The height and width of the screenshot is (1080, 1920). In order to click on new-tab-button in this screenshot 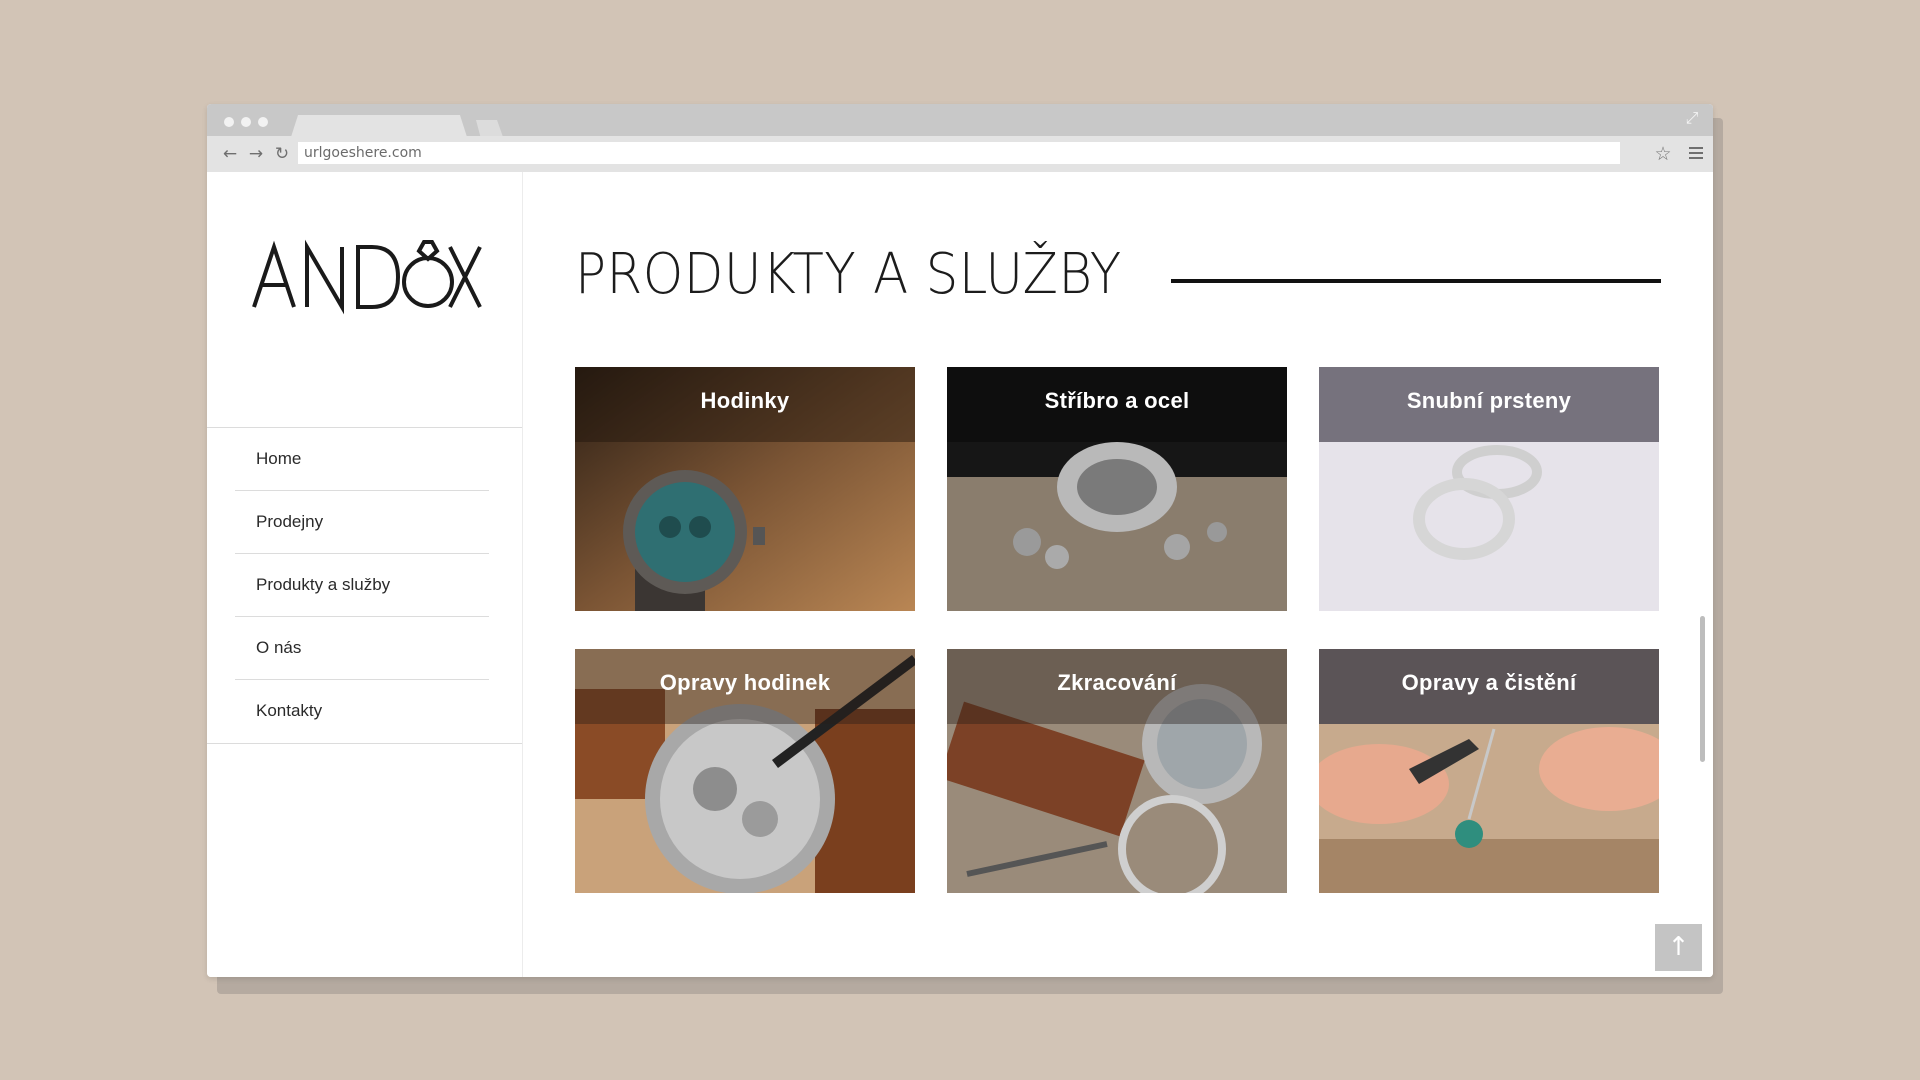, I will do `click(489, 128)`.